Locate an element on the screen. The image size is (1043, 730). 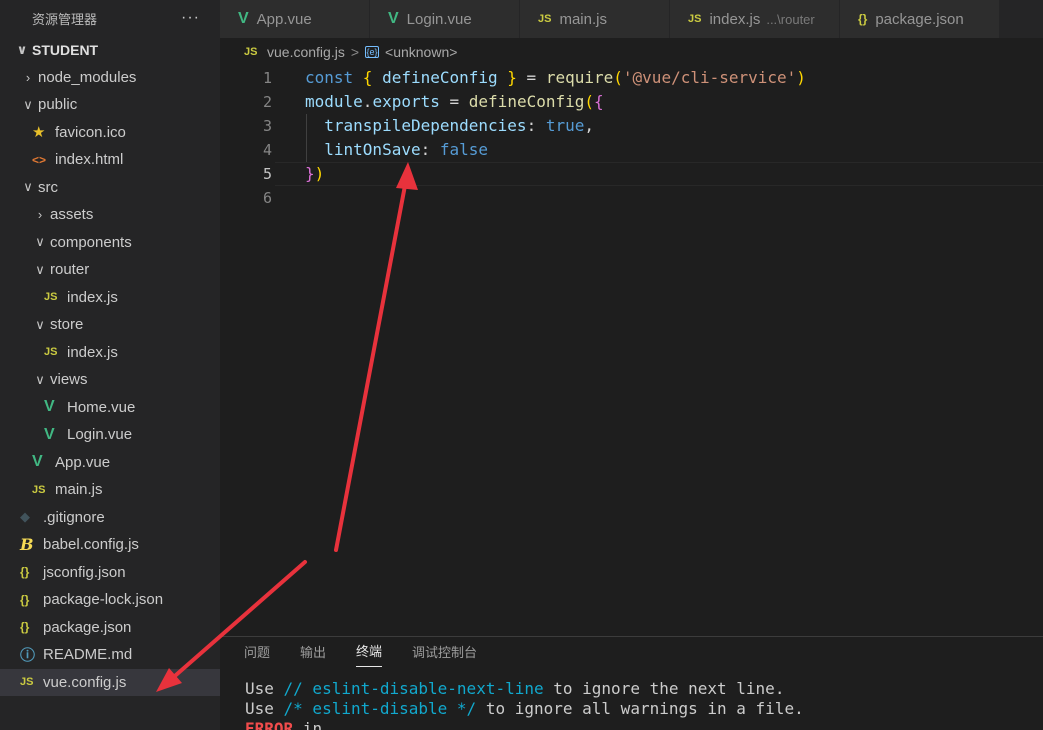
tab-description: ...\router is located at coordinates (790, 19).